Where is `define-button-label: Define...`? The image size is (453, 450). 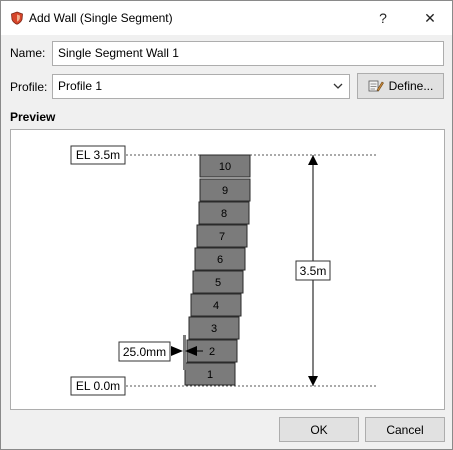
define-button-label: Define... is located at coordinates (411, 86).